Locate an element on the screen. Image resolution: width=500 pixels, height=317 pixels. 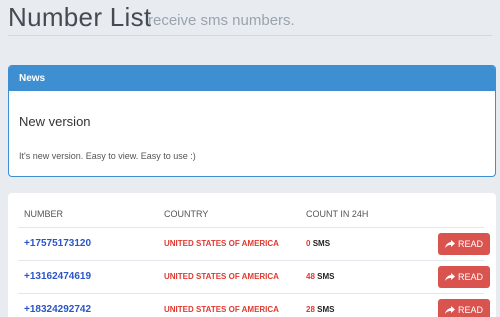
sms-count: 48 SMS is located at coordinates (320, 276).